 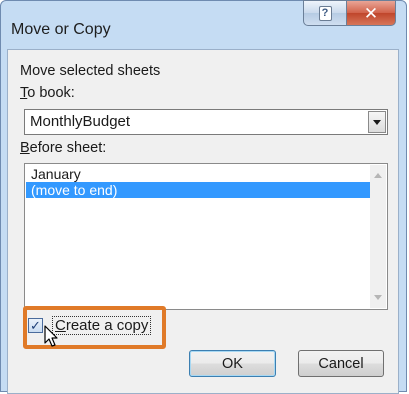 I want to click on move-selected-sheets-heading: Move selected sheets, so click(x=90, y=71).